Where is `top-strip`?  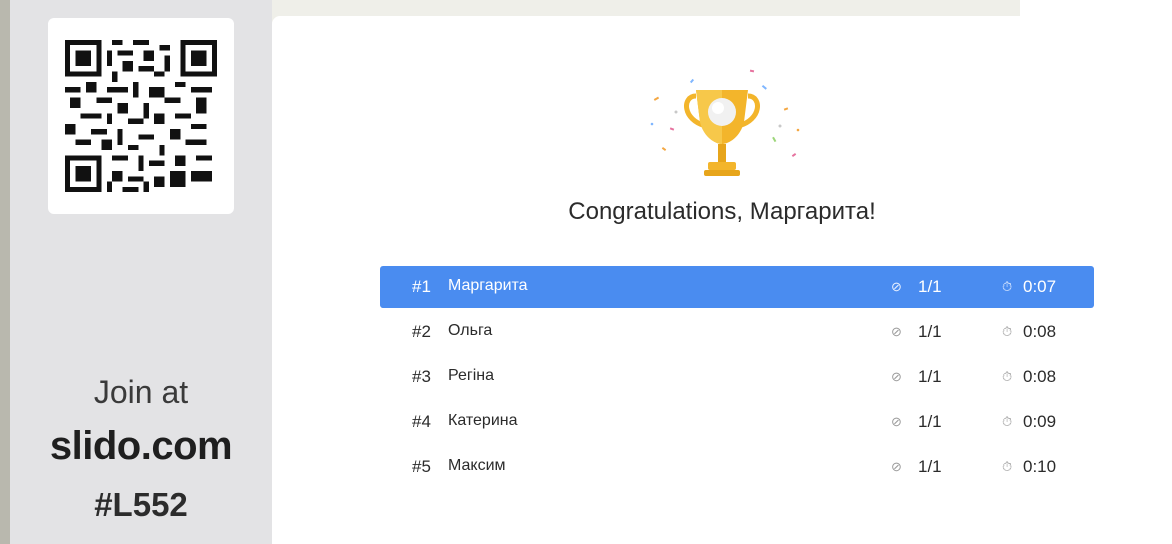
top-strip is located at coordinates (1096, 8).